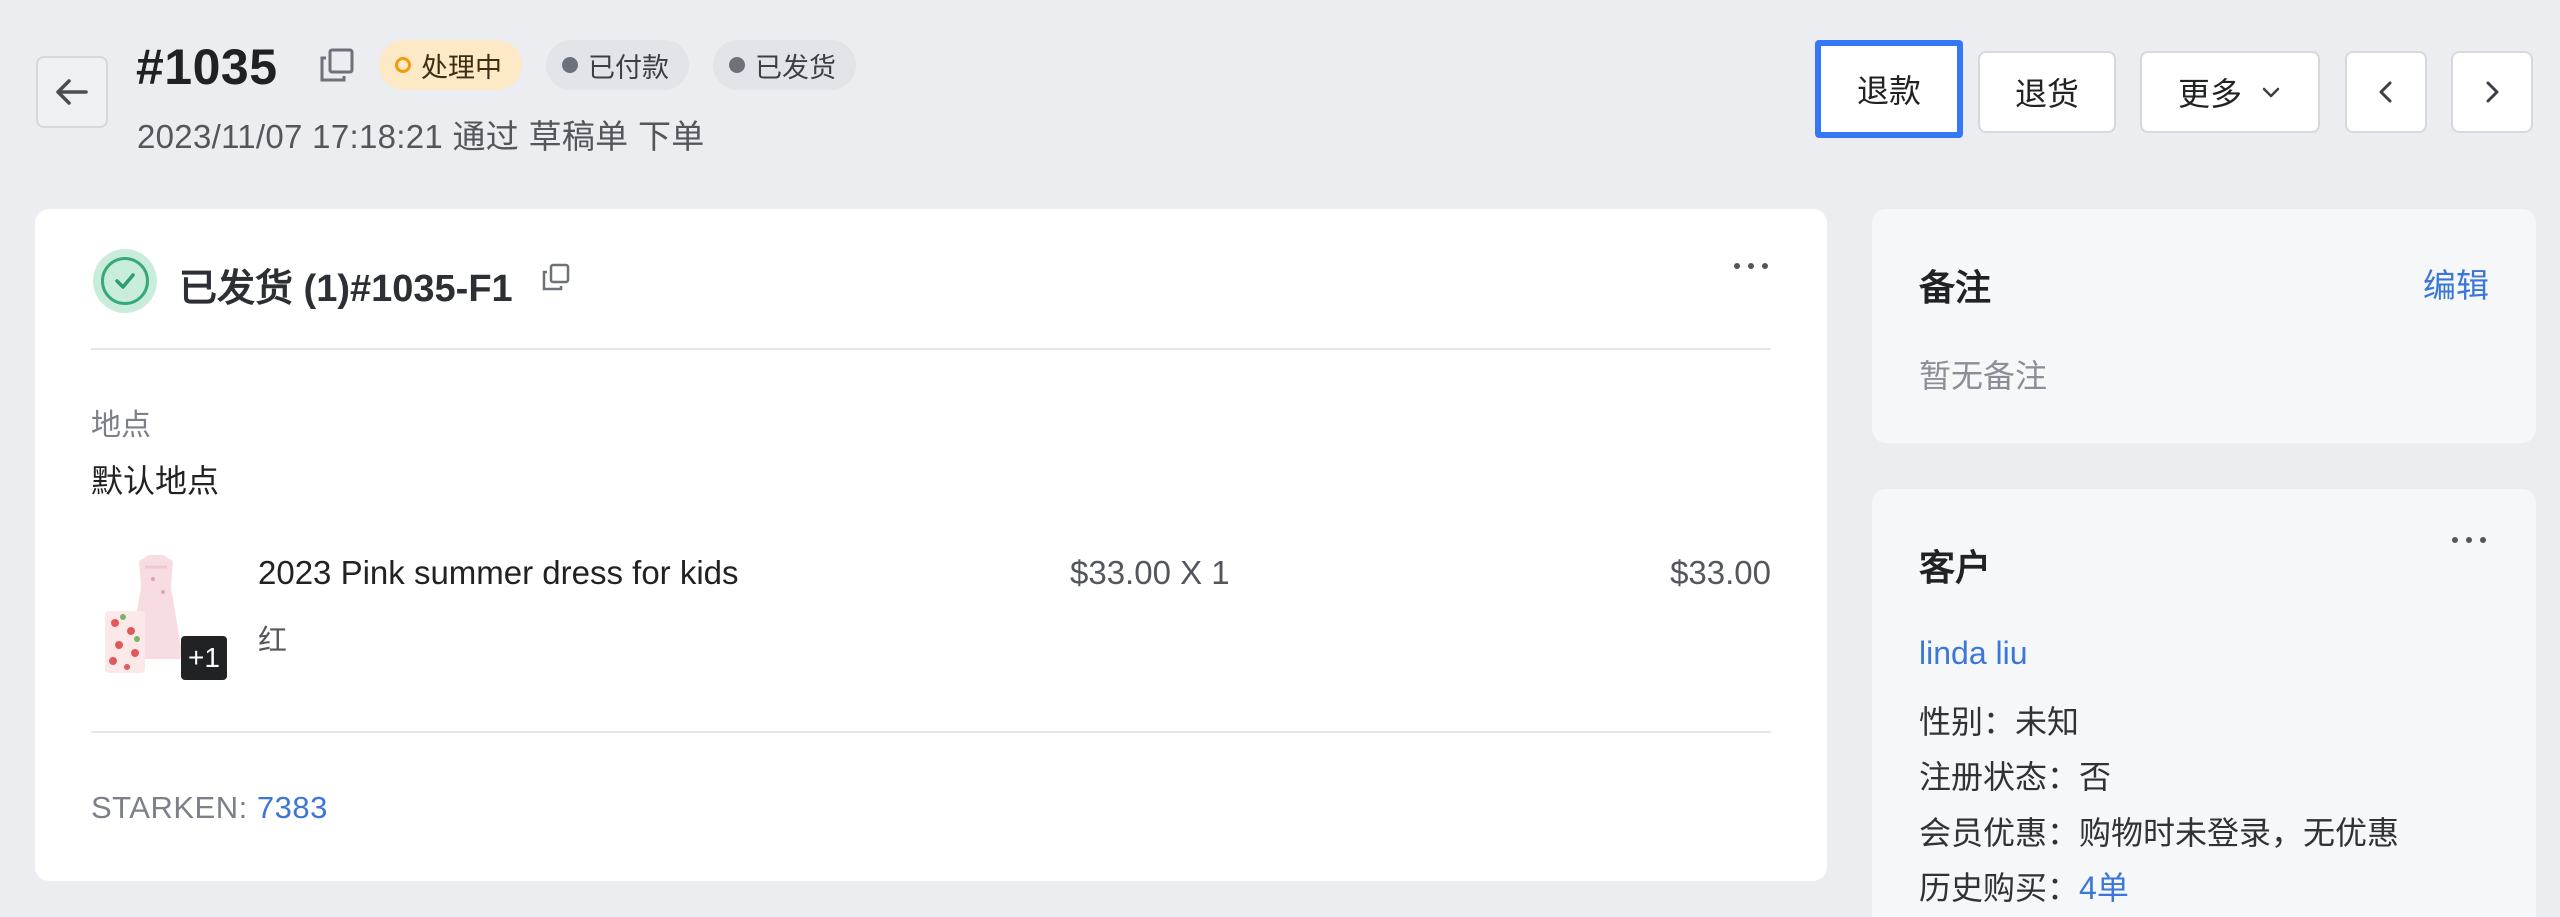 The height and width of the screenshot is (917, 2560). What do you see at coordinates (1999, 833) in the screenshot?
I see `customer-member-label: 会员优惠：` at bounding box center [1999, 833].